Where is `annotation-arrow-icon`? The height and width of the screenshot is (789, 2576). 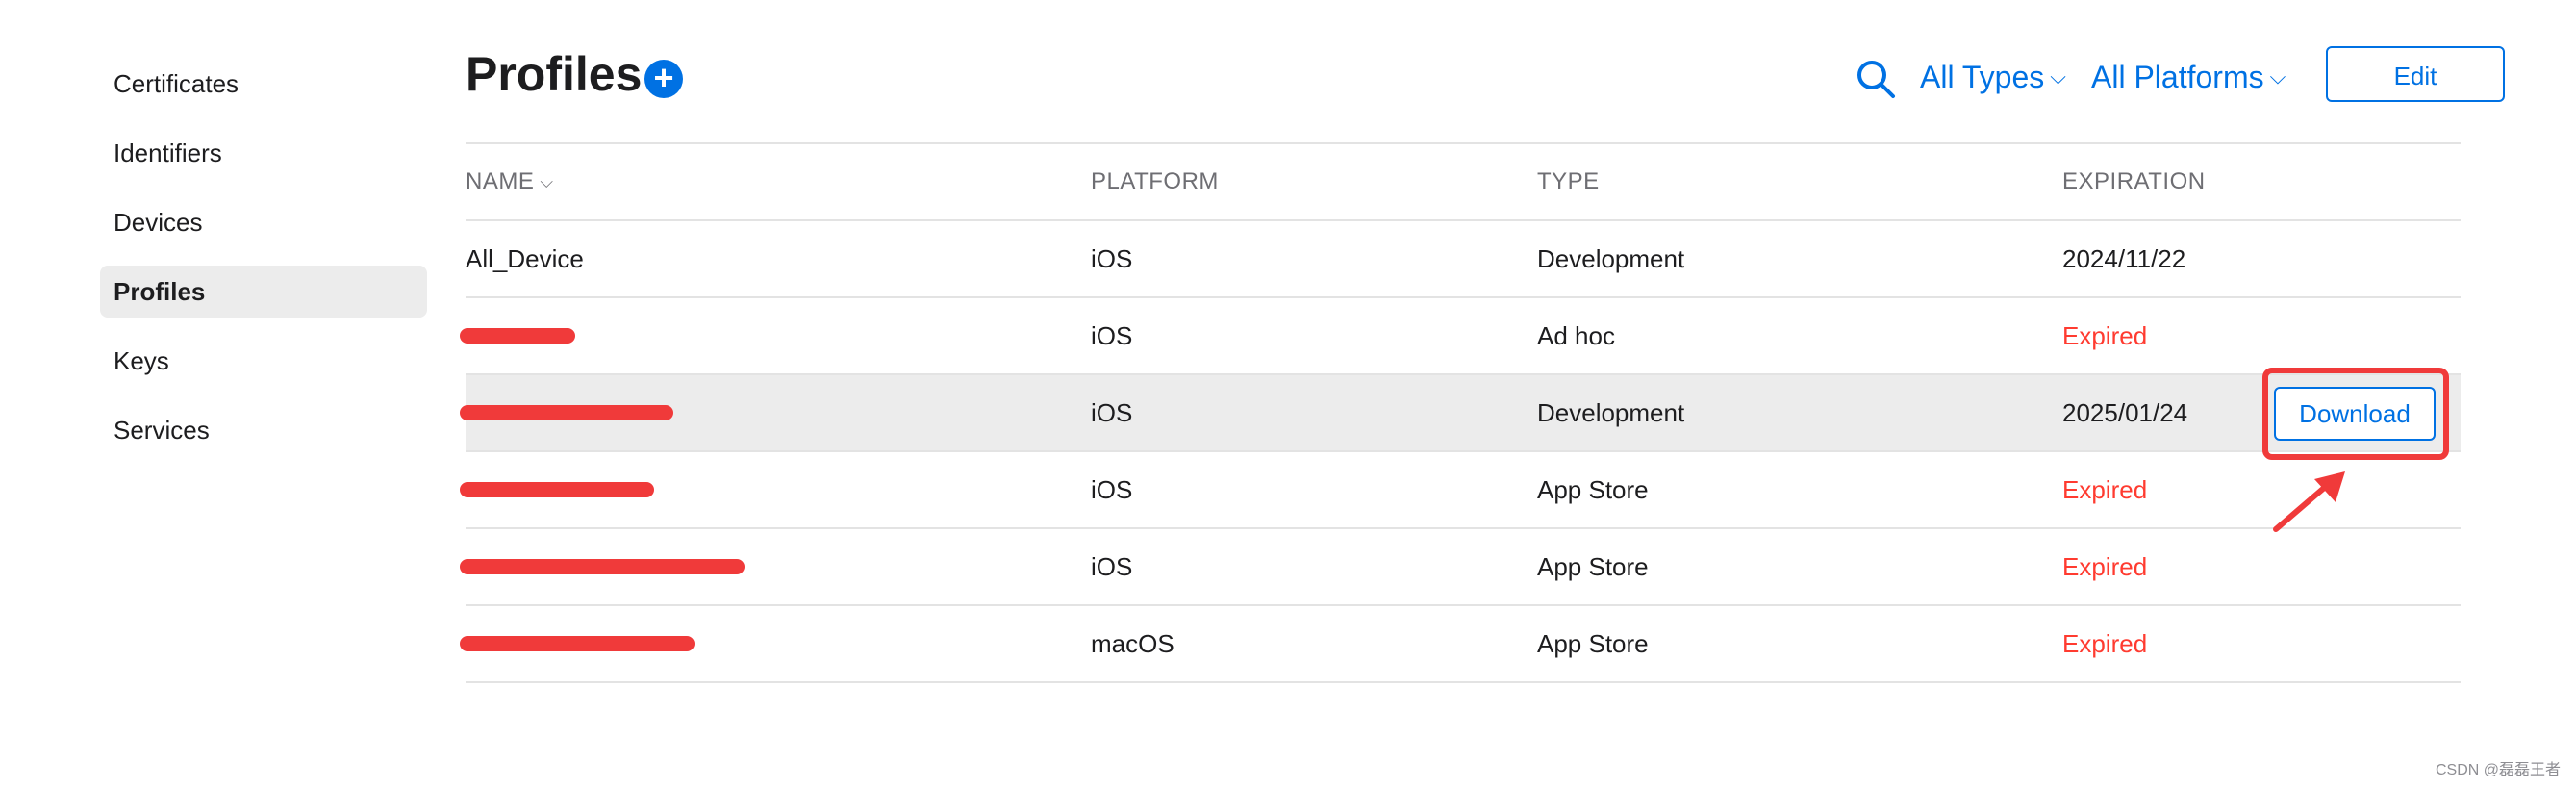 annotation-arrow-icon is located at coordinates (2309, 501).